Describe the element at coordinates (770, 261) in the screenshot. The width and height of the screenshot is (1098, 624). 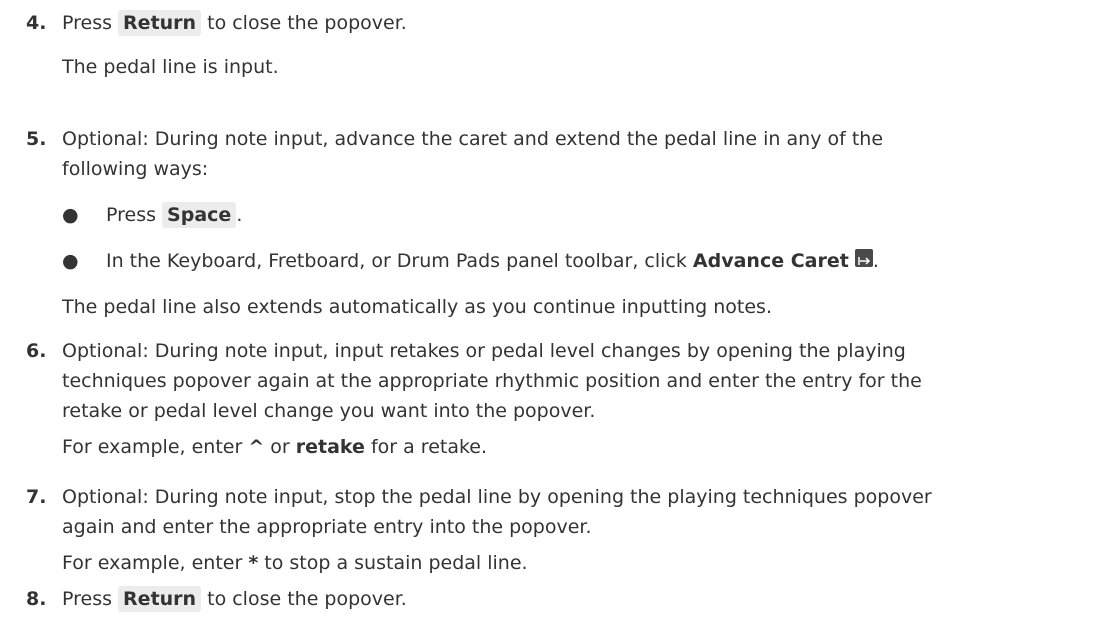
I see `ui-term: Advance Caret` at that location.